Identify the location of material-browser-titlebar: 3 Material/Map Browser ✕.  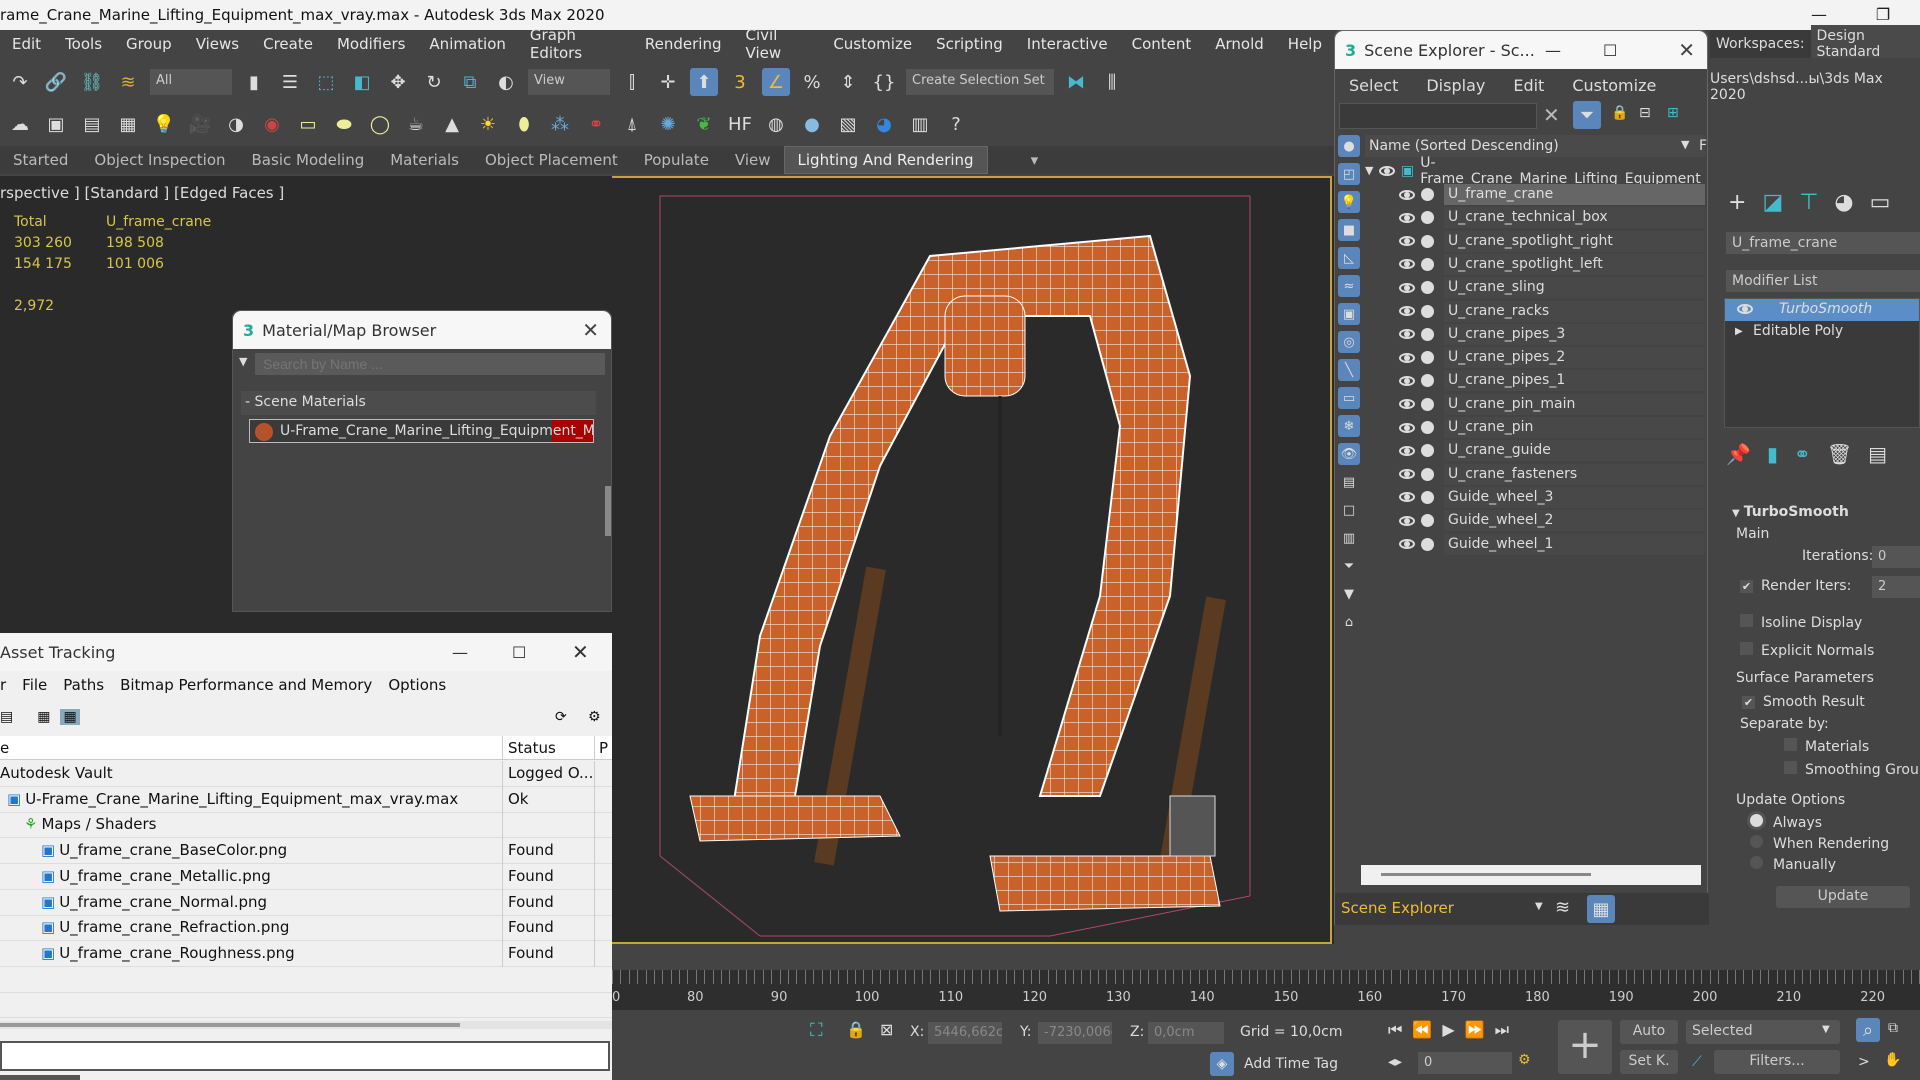
(422, 330).